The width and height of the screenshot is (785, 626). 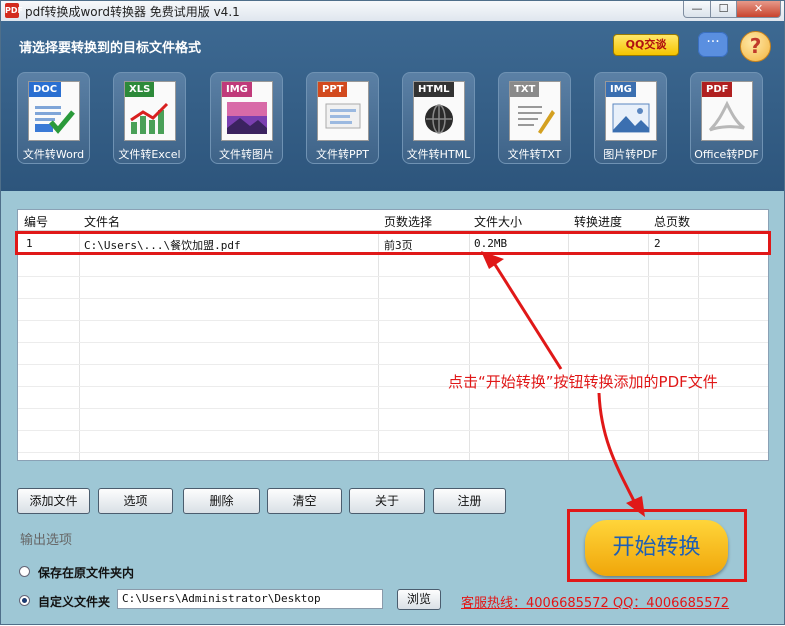 What do you see at coordinates (333, 89) in the screenshot?
I see `format-tag: PPT` at bounding box center [333, 89].